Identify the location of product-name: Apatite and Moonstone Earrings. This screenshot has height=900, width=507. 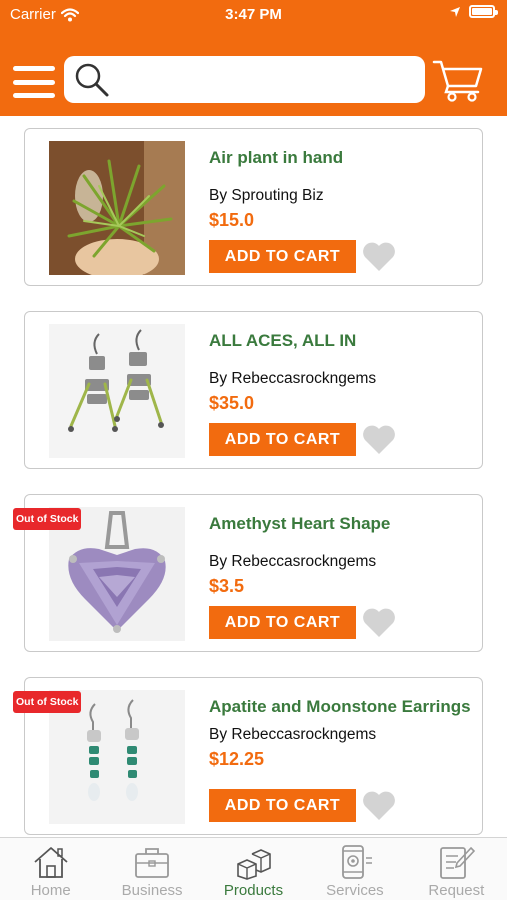
(341, 706).